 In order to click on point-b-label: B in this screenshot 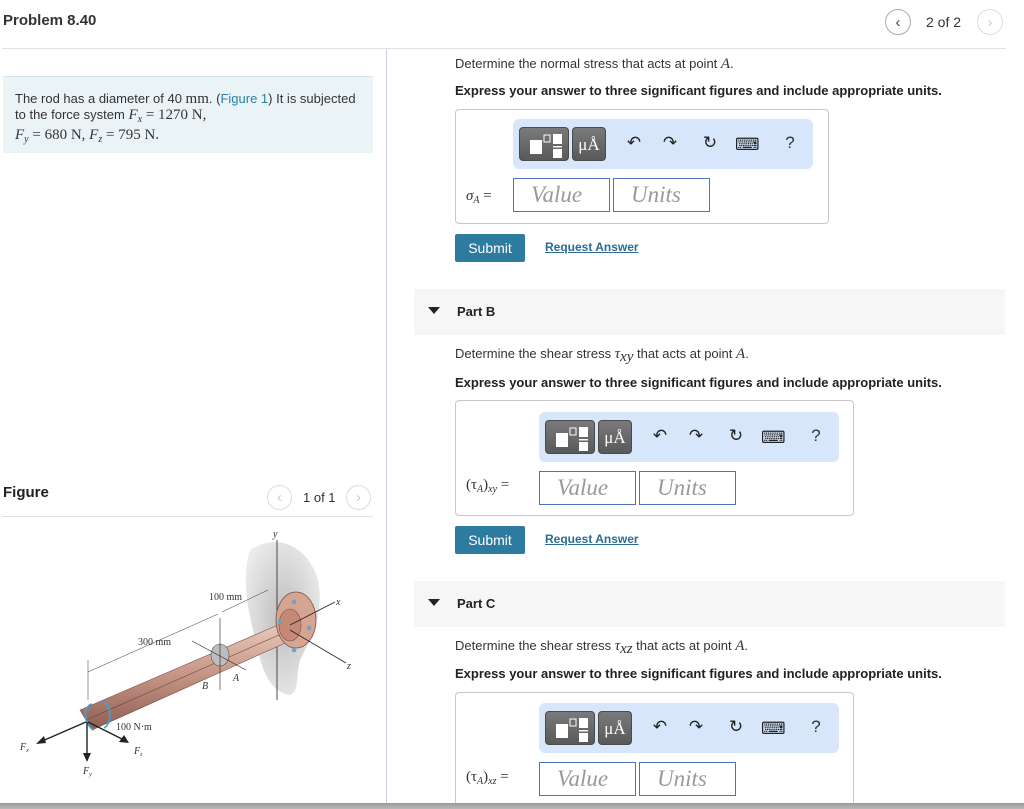, I will do `click(205, 686)`.